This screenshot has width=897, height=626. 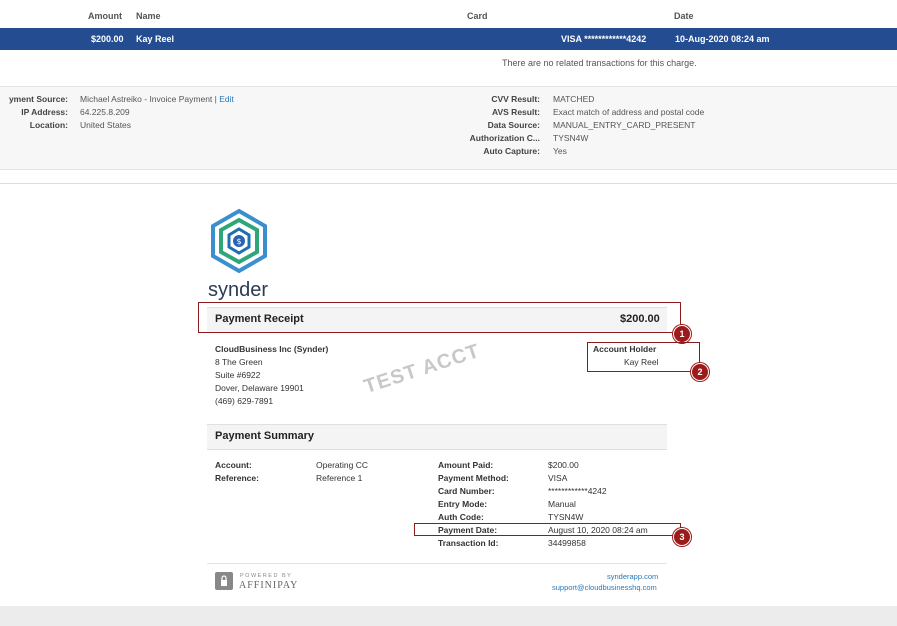 I want to click on synder-logo-icon: $, so click(x=239, y=242).